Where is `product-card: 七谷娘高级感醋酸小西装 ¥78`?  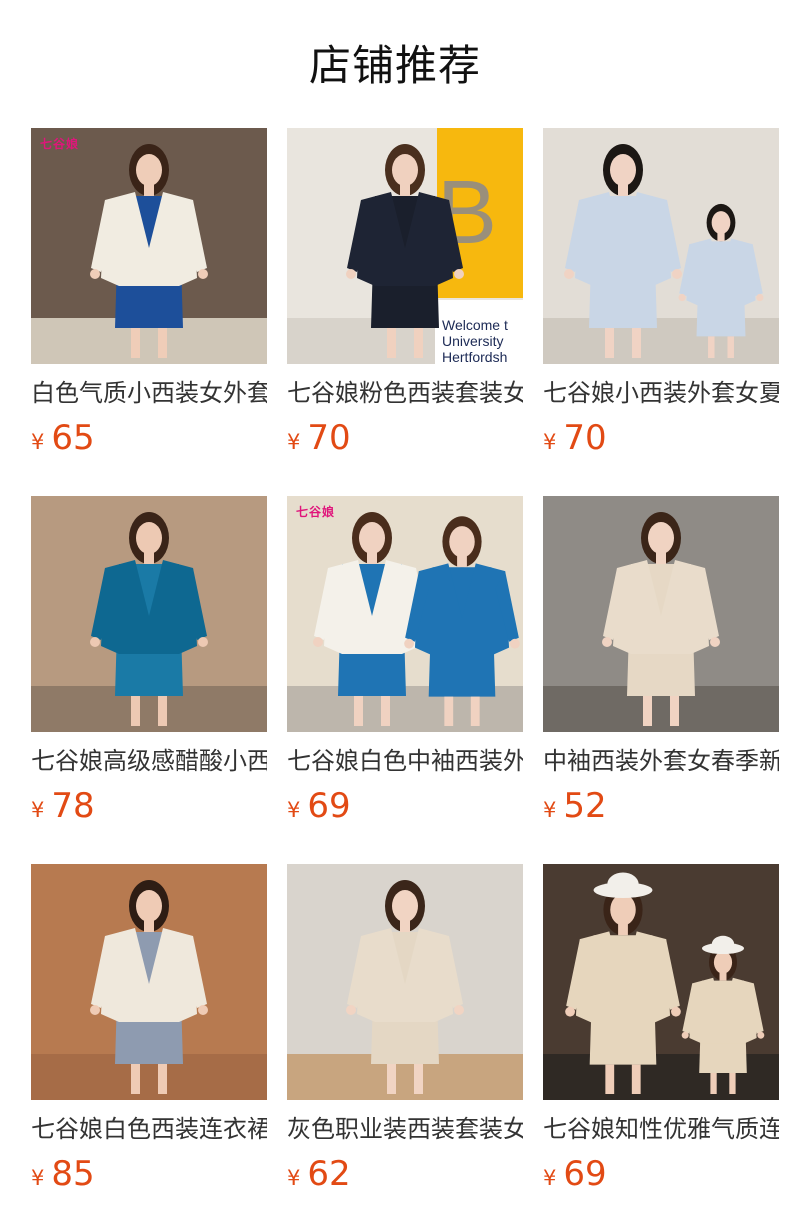 product-card: 七谷娘高级感醋酸小西装 ¥78 is located at coordinates (149, 666).